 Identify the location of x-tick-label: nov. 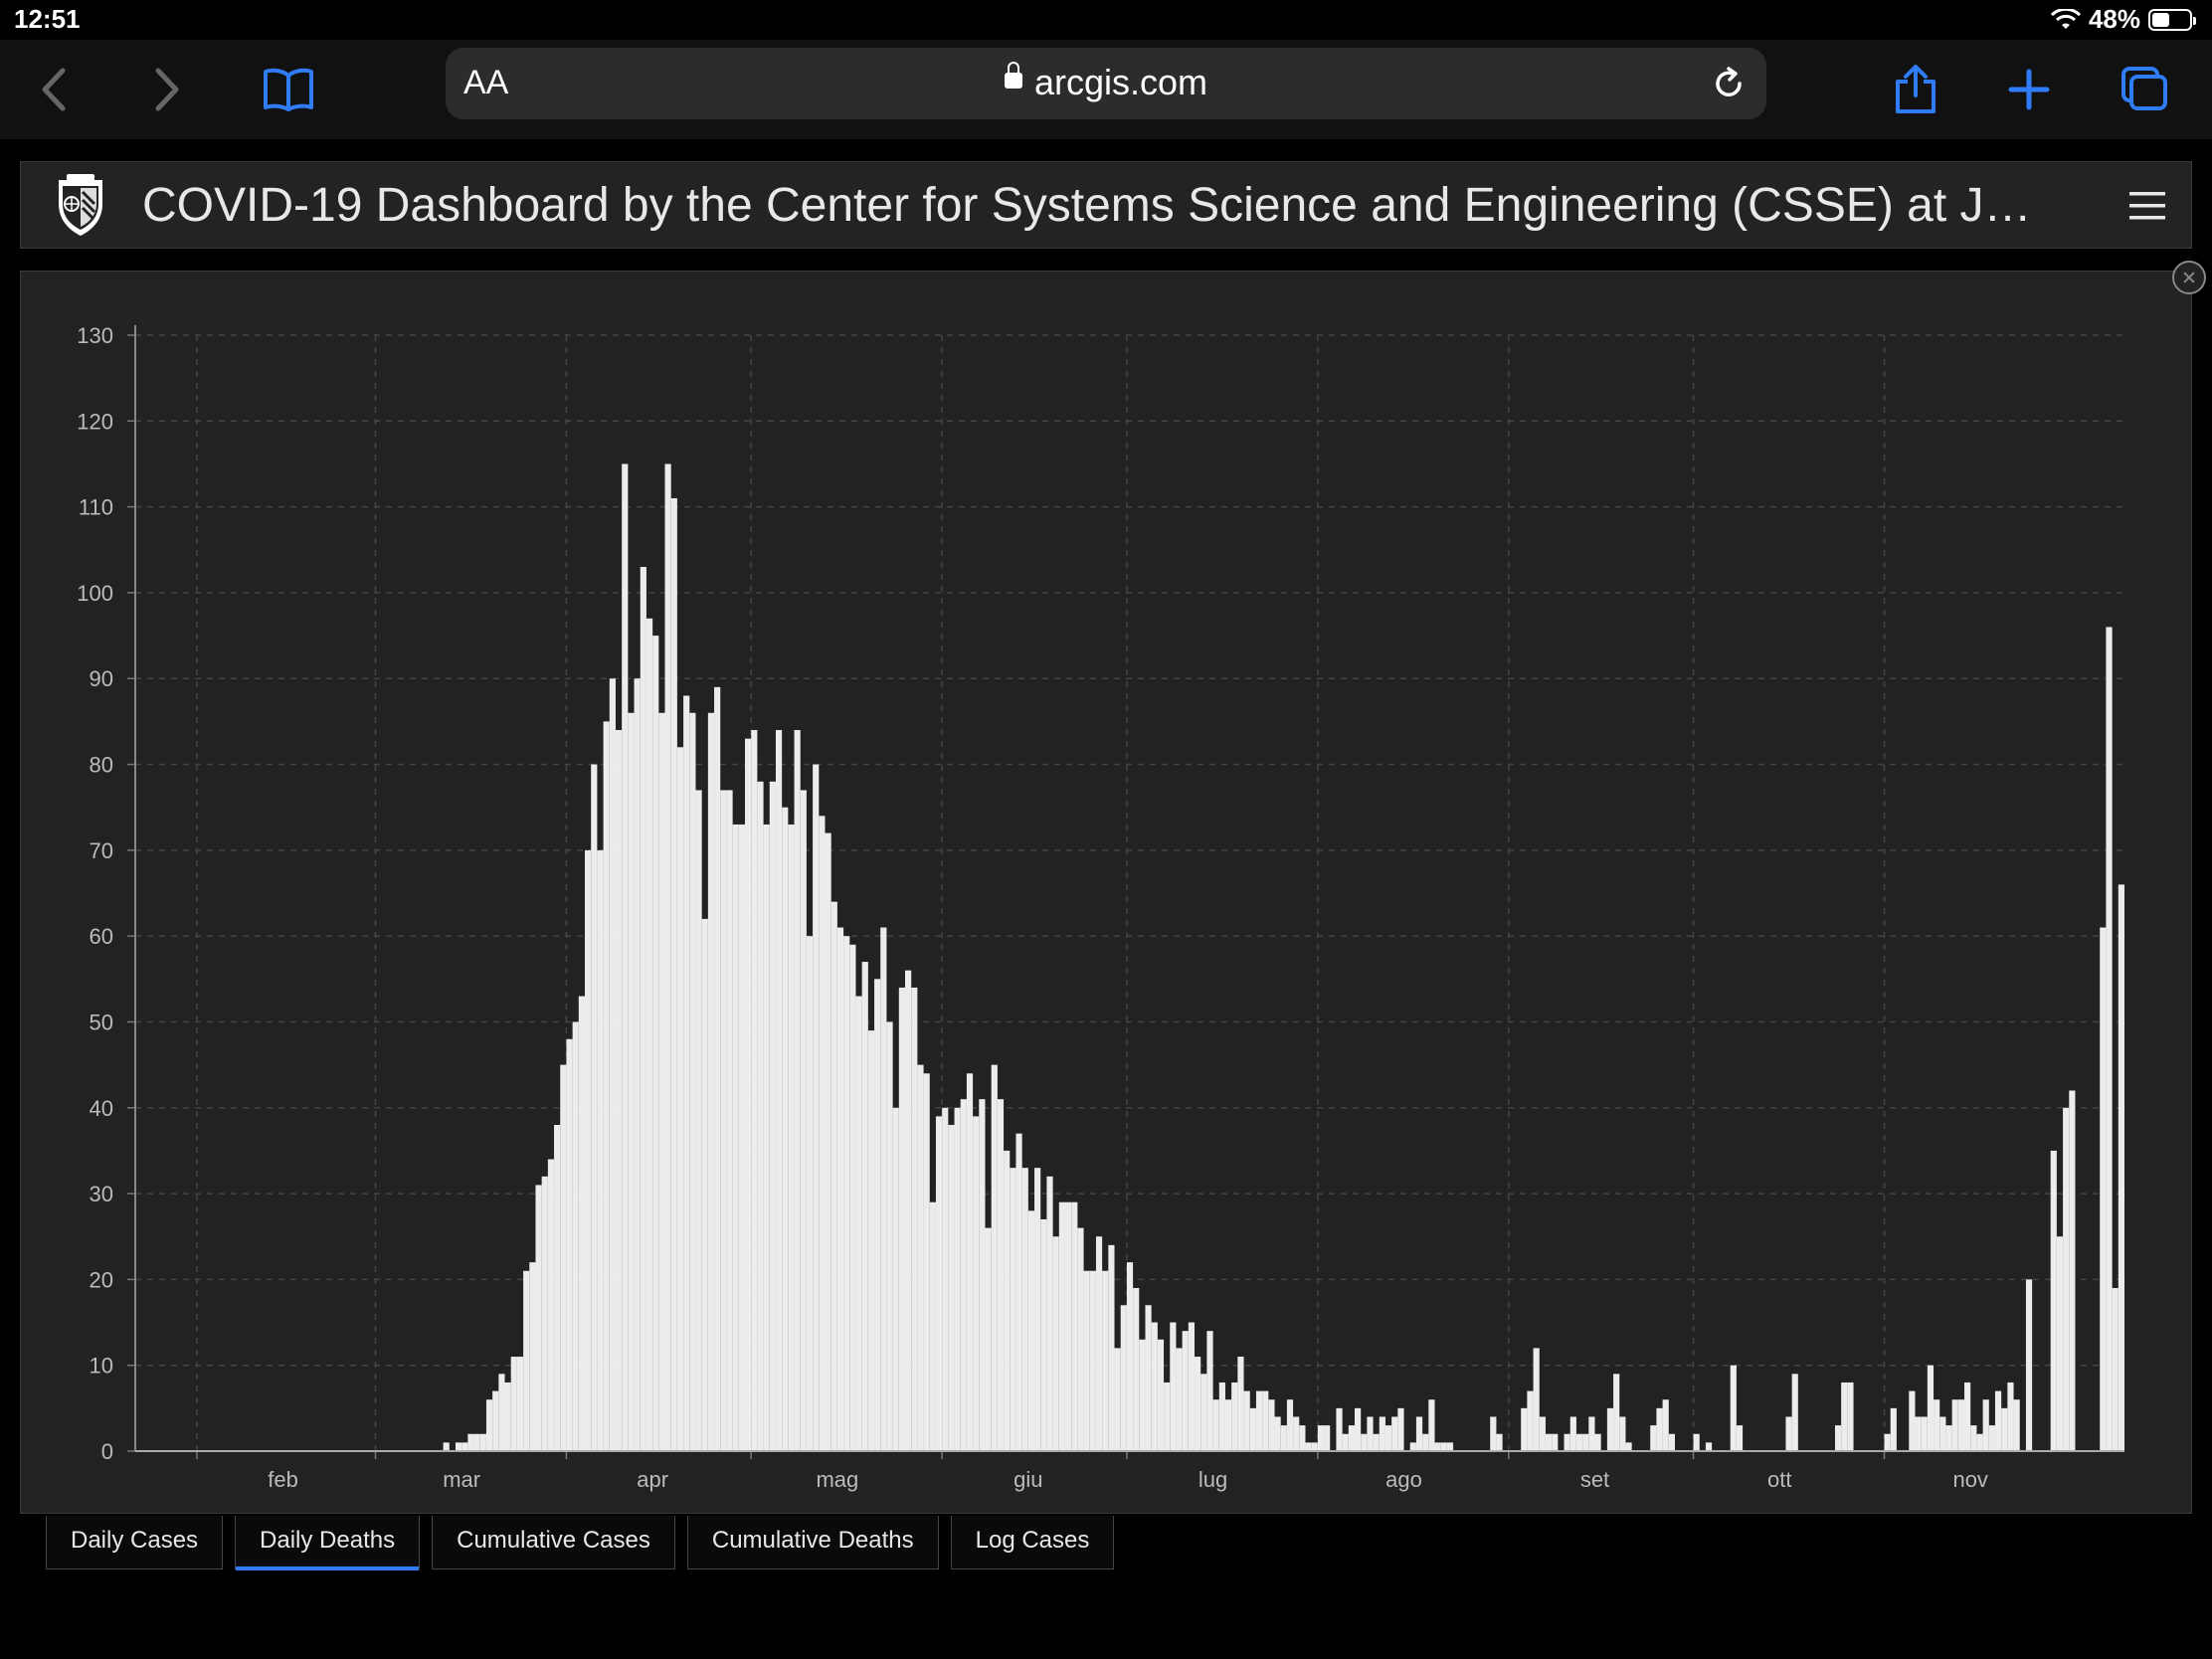
(1969, 1479).